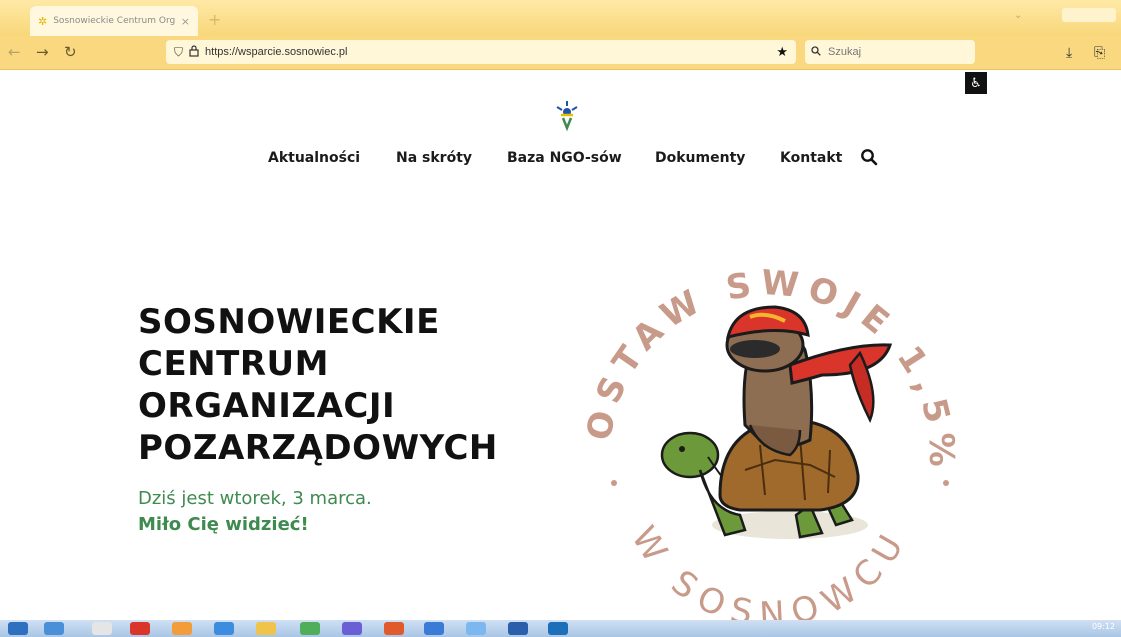  What do you see at coordinates (54, 628) in the screenshot?
I see `taskbar-app-edge` at bounding box center [54, 628].